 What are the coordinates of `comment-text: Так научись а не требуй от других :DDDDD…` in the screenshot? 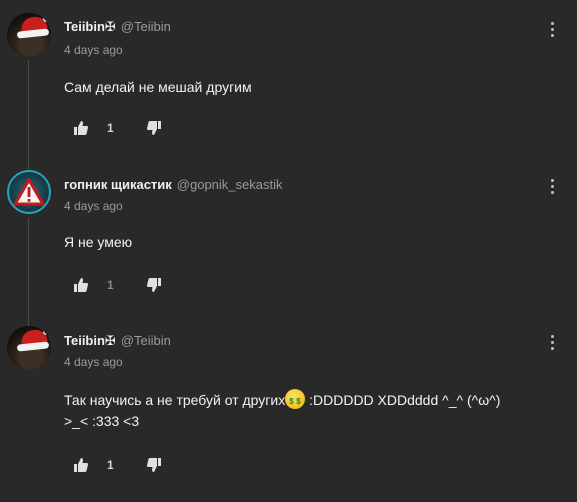 It's located at (304, 410).